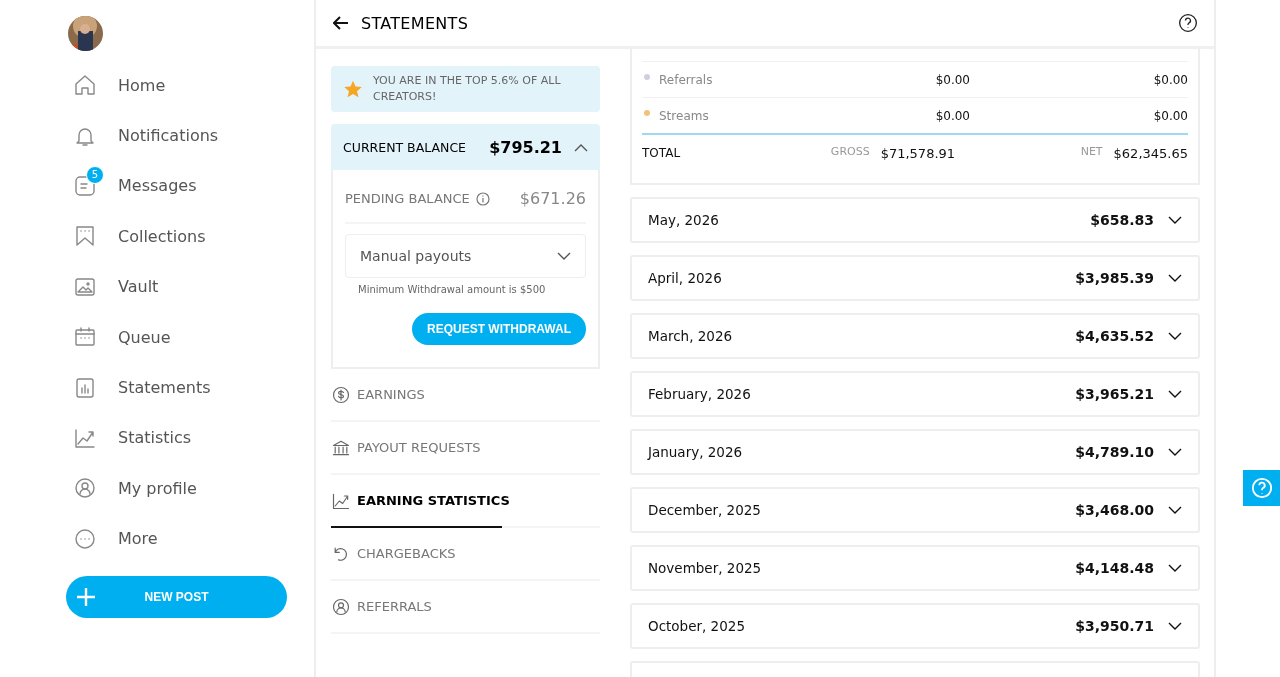  Describe the element at coordinates (190, 488) in the screenshot. I see `nav-item: My profile` at that location.